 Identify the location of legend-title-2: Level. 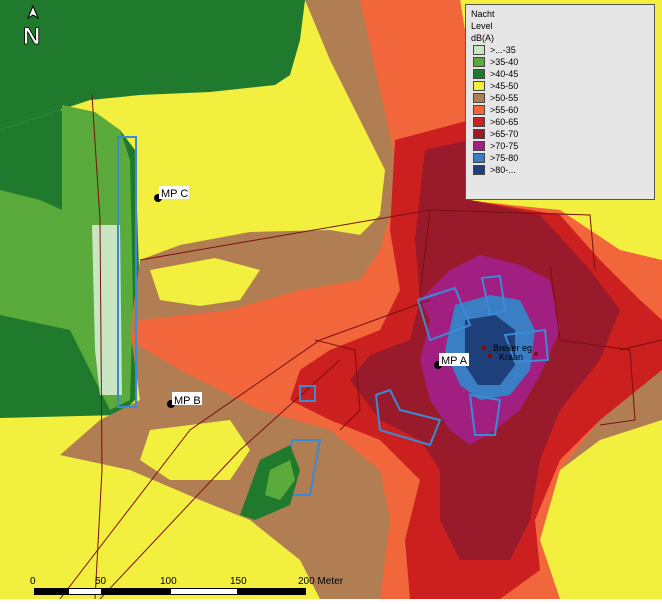
(482, 26).